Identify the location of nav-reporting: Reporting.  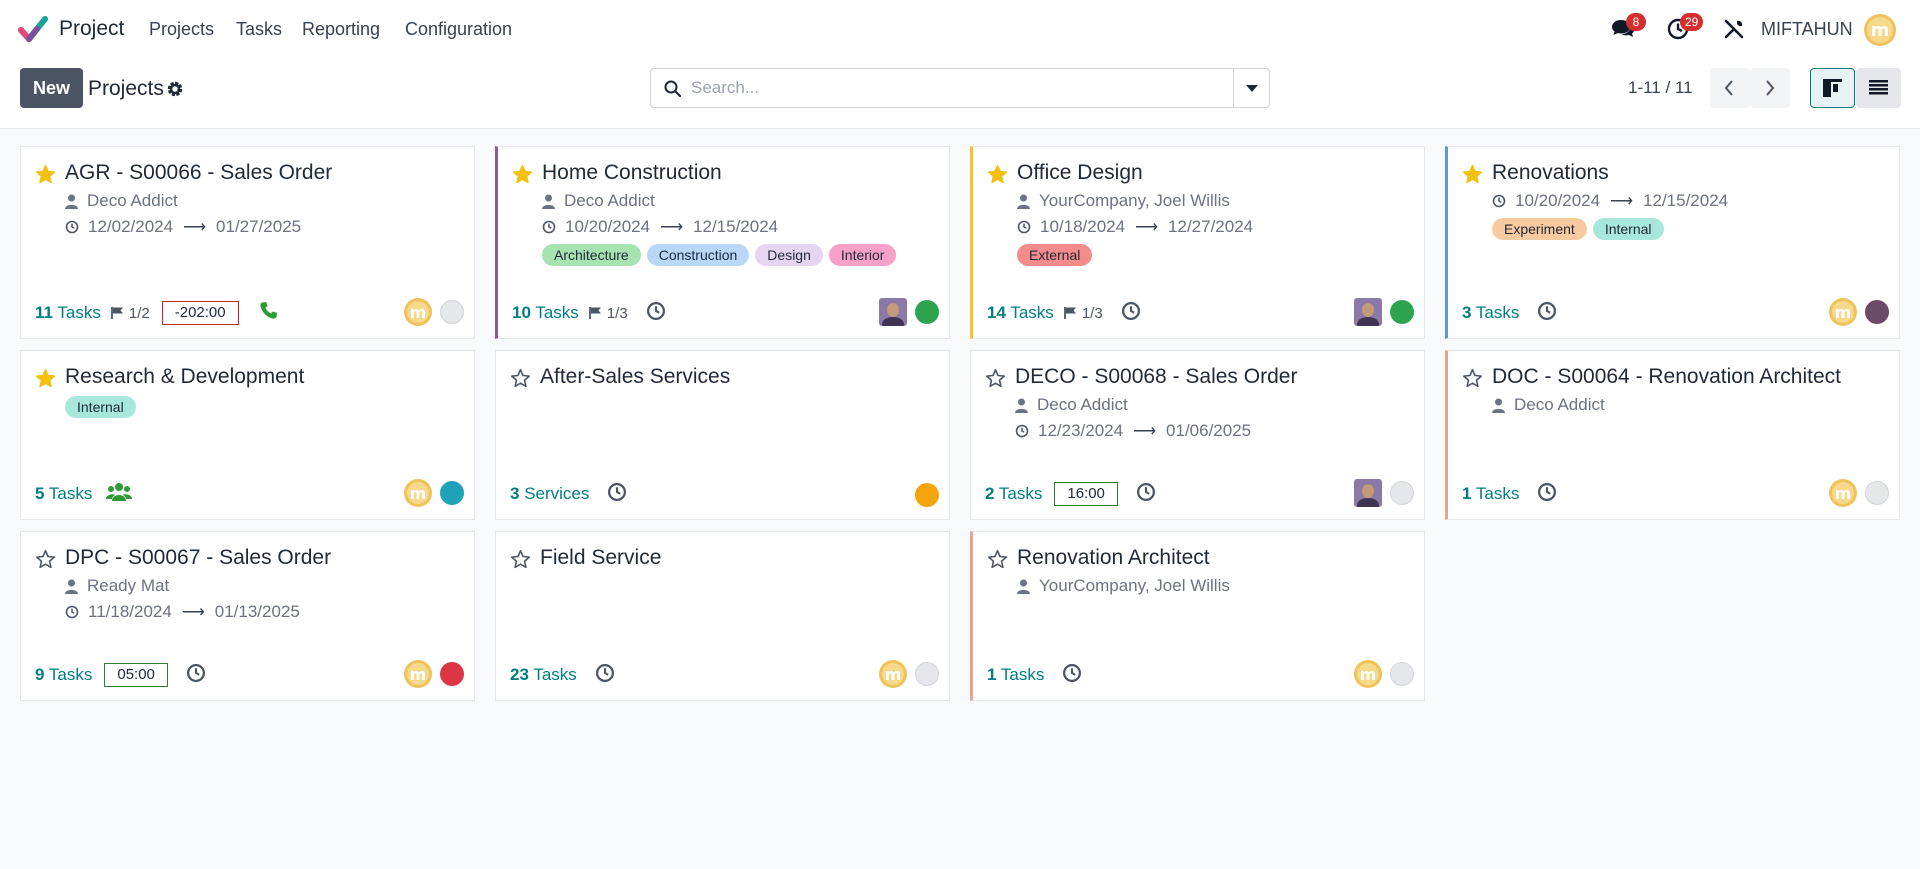
(341, 29).